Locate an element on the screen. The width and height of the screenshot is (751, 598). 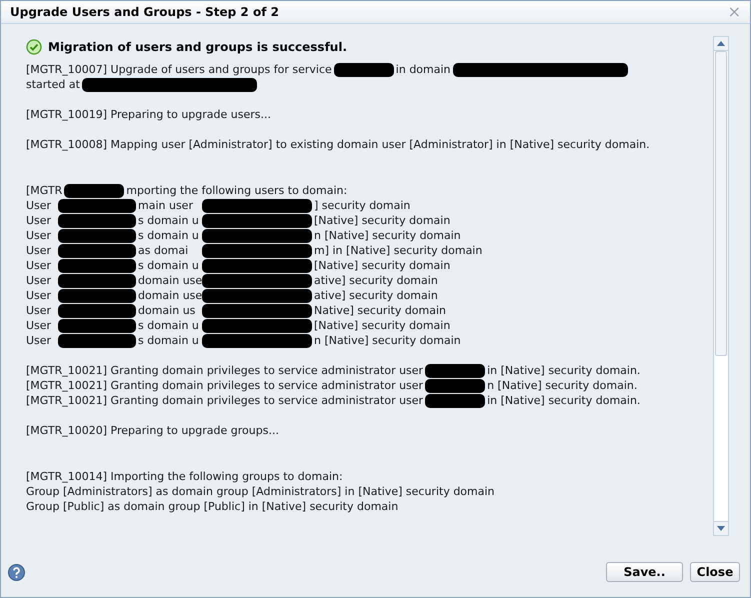
log-text: n [Native] security domain. is located at coordinates (562, 385).